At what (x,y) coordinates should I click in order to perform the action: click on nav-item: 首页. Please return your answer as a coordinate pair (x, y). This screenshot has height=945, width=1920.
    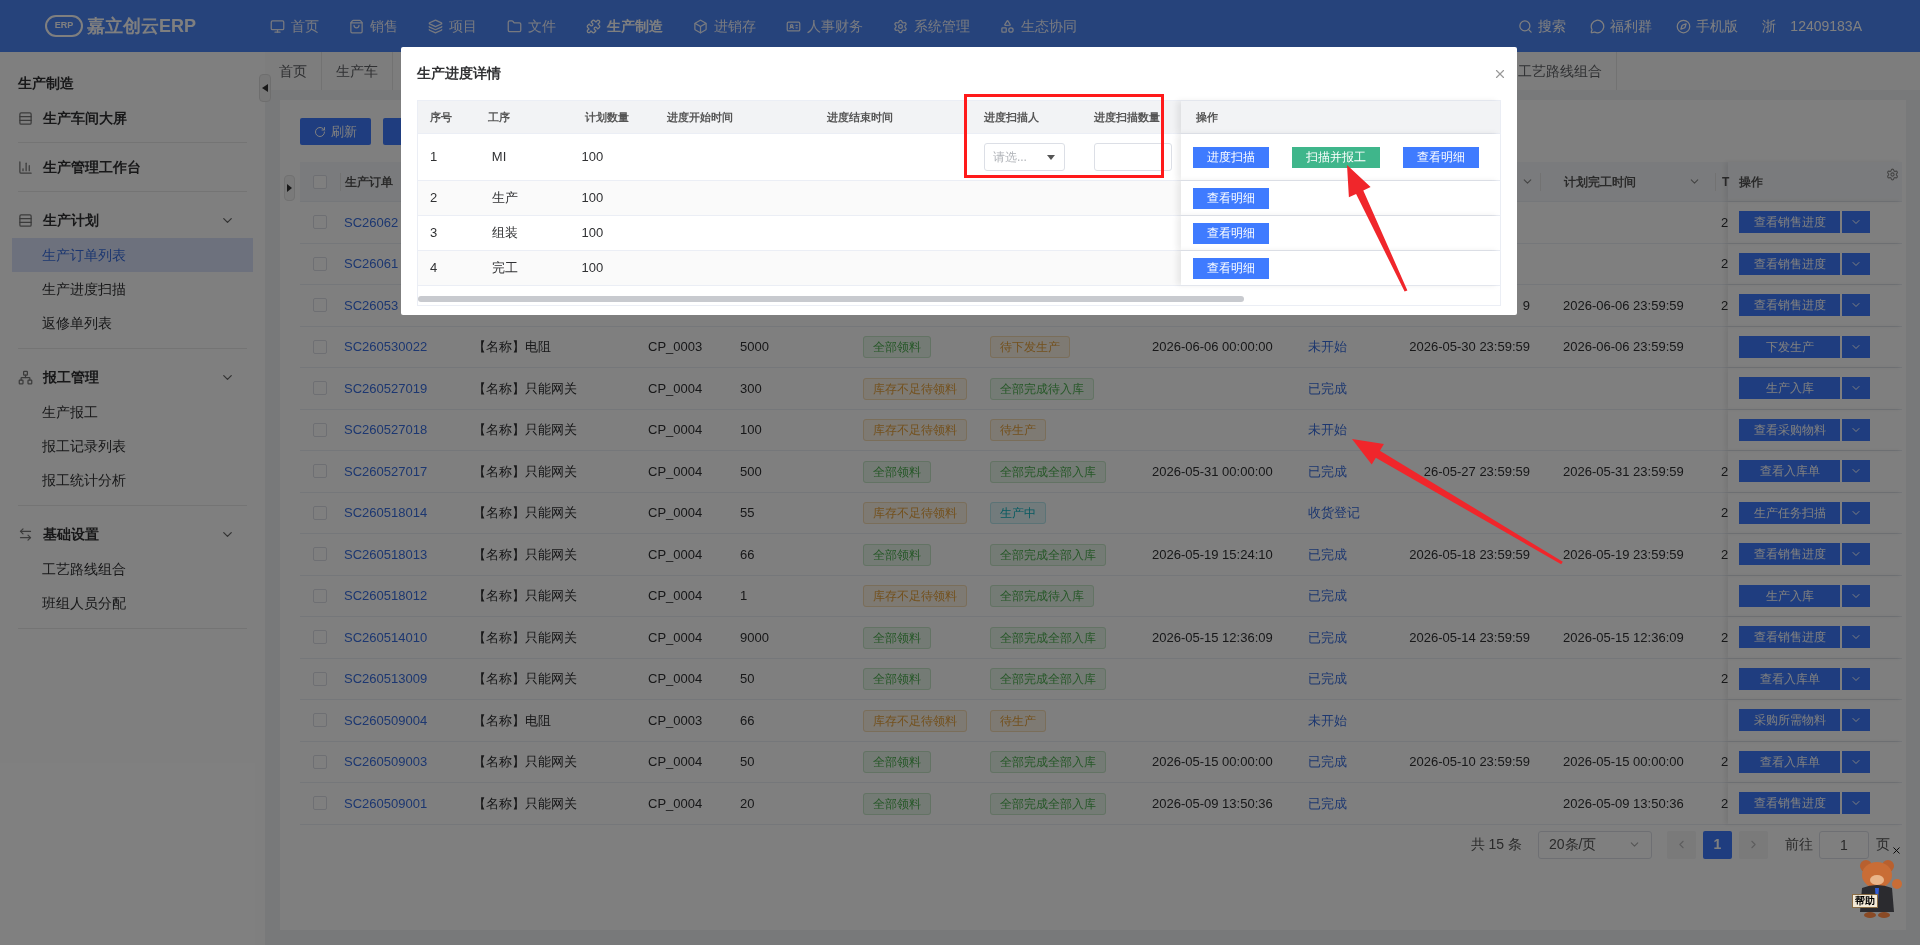
    Looking at the image, I should click on (294, 26).